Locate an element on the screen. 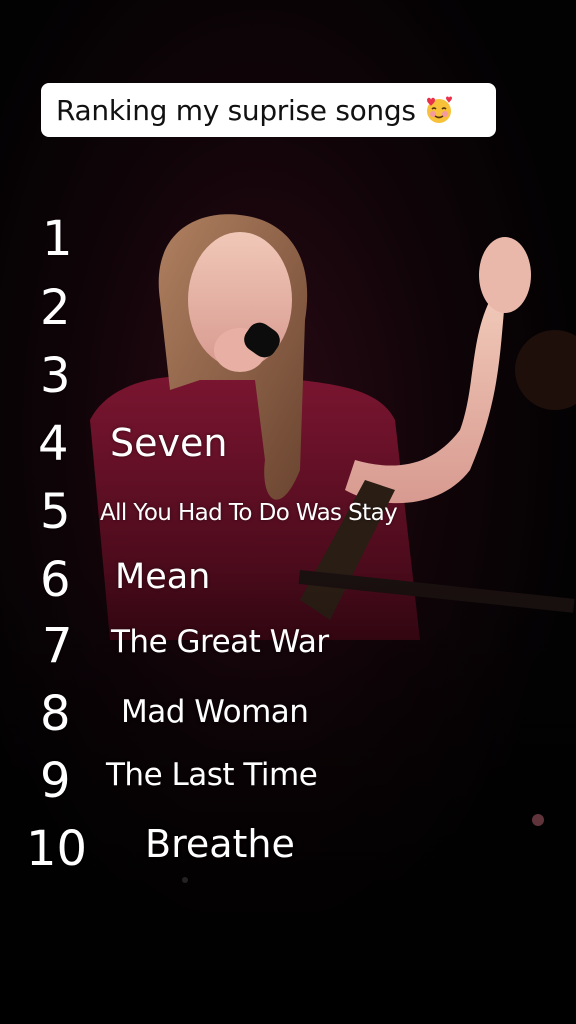  song-rank-5: All You Had To Do Was Stay is located at coordinates (249, 513).